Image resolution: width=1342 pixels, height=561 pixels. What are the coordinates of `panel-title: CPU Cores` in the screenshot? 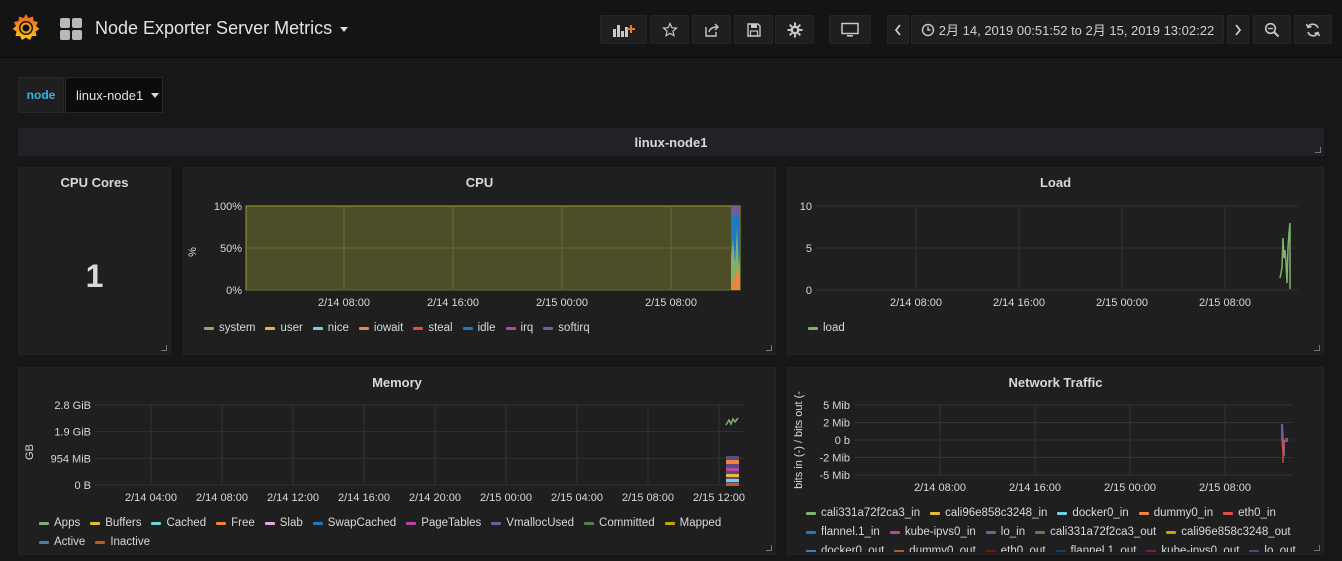 It's located at (94, 182).